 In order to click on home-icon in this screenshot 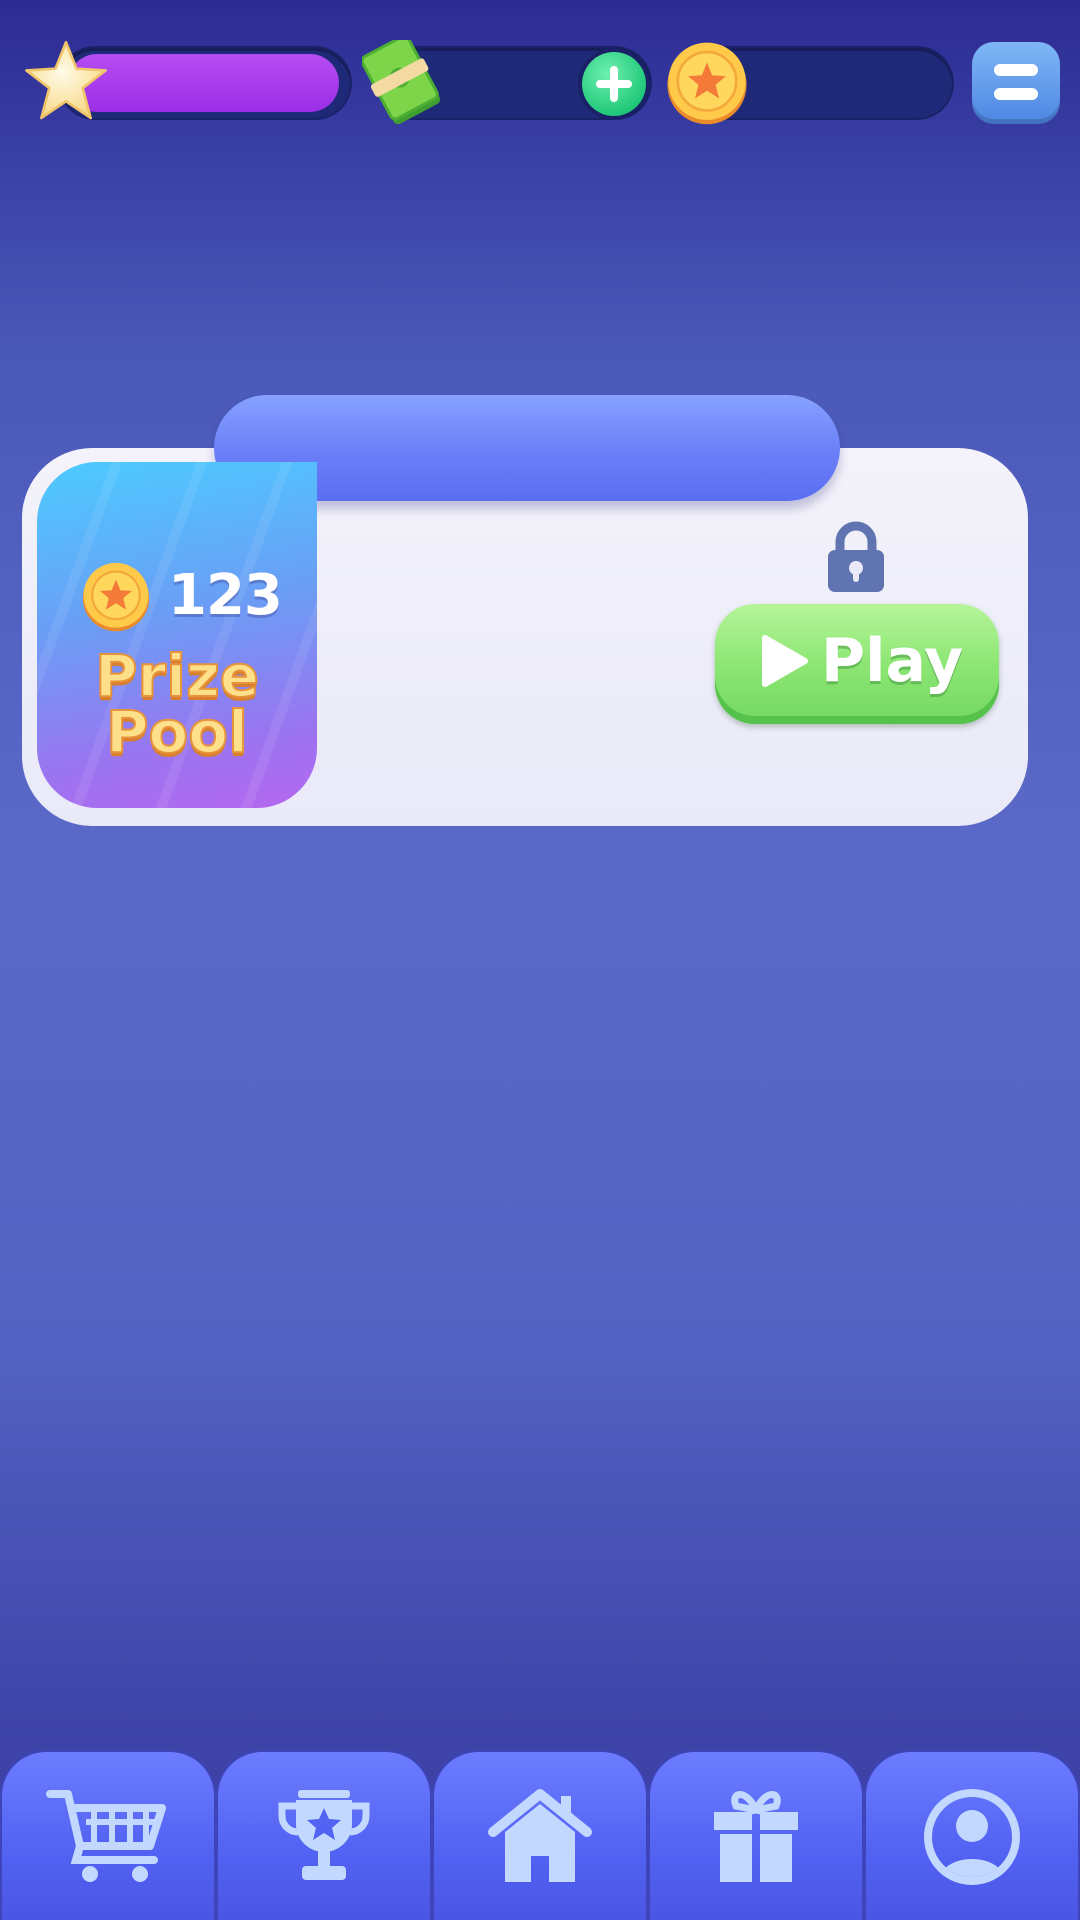, I will do `click(540, 1835)`.